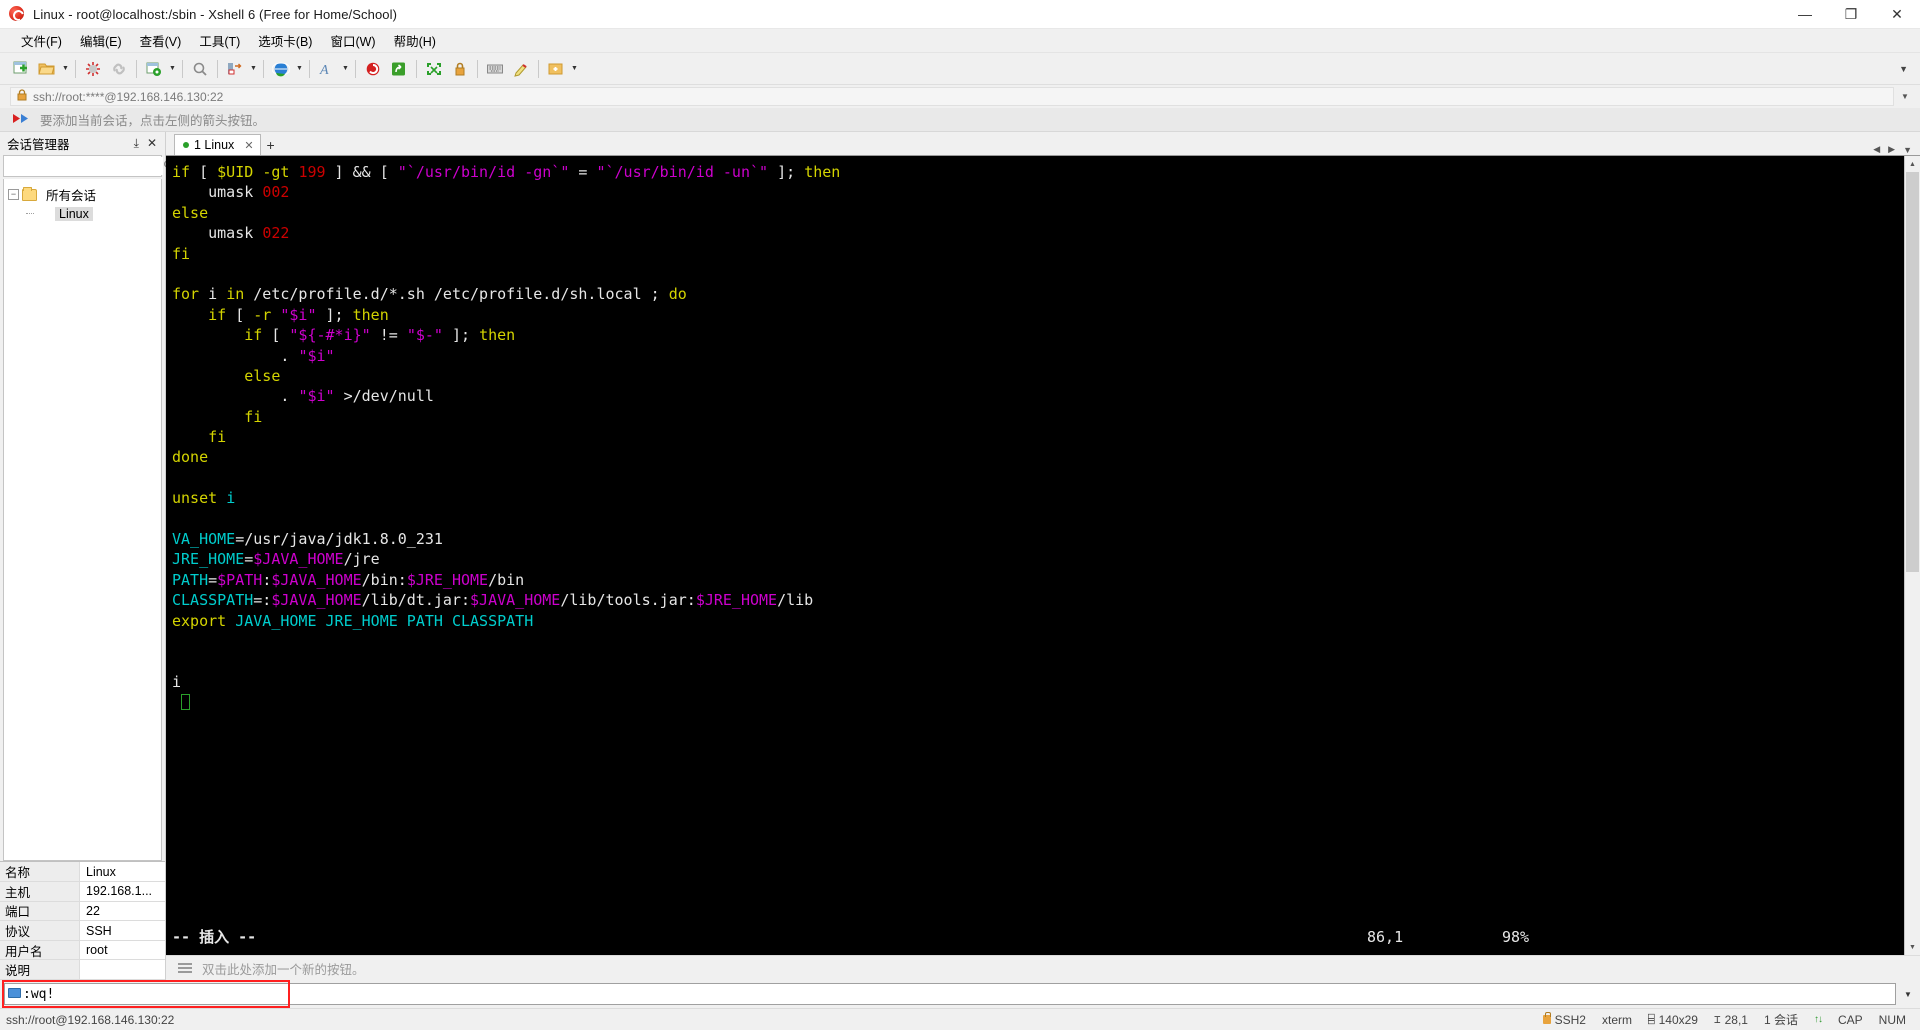  I want to click on scroll-down-icon: ▼, so click(1912, 947).